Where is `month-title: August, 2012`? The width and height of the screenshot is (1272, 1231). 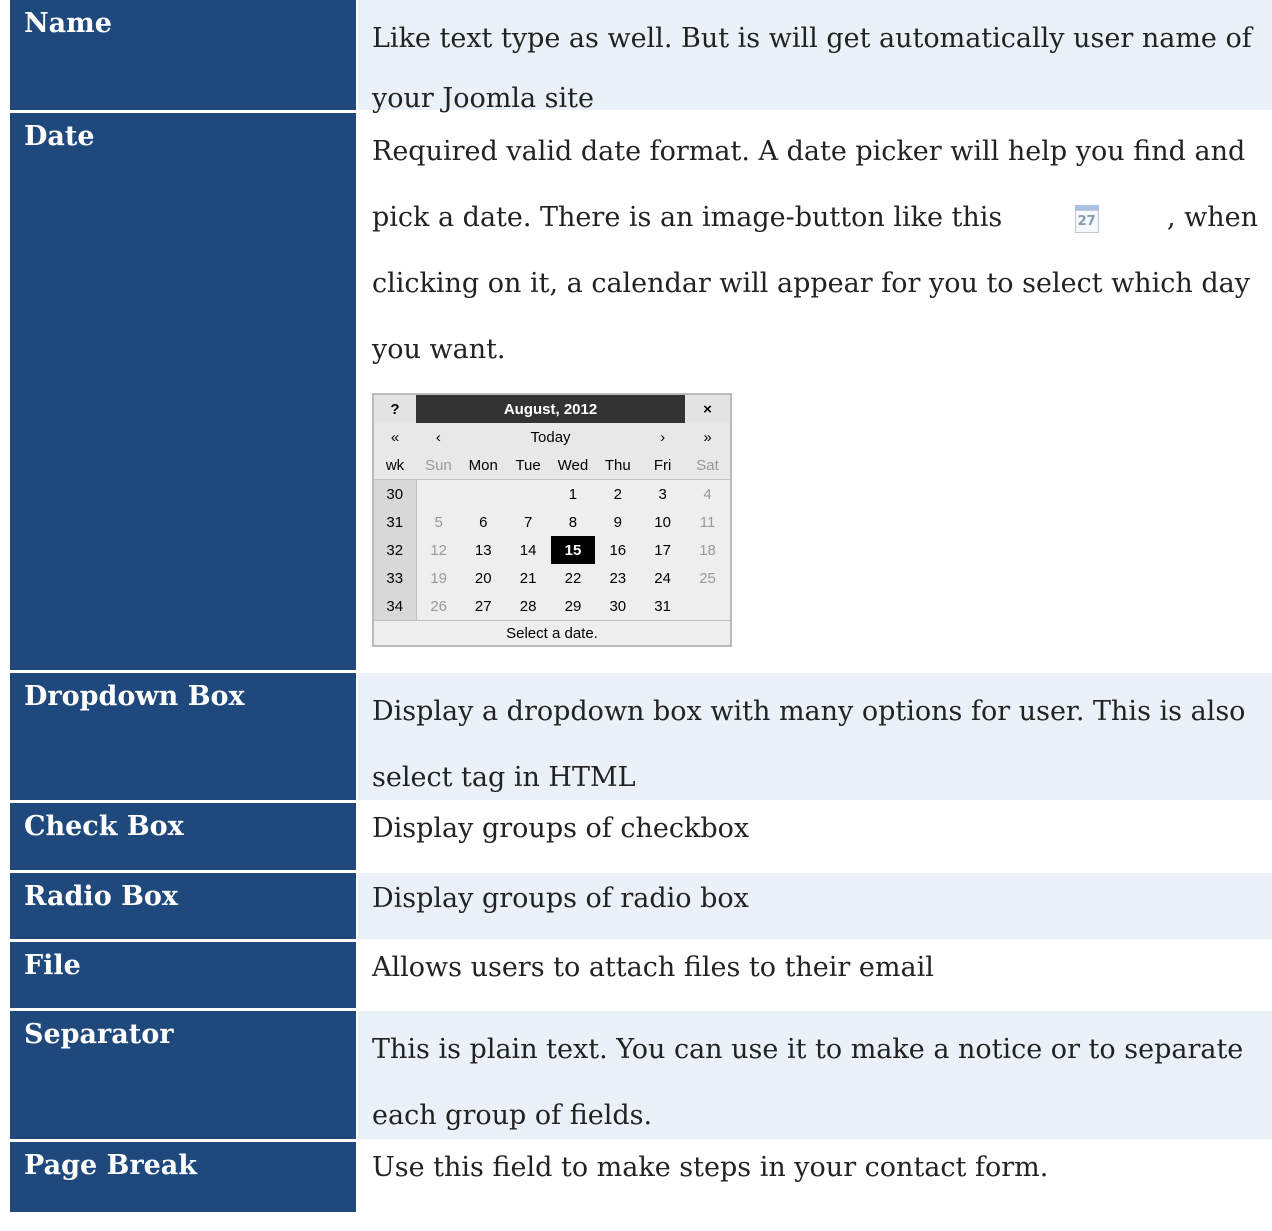 month-title: August, 2012 is located at coordinates (551, 409).